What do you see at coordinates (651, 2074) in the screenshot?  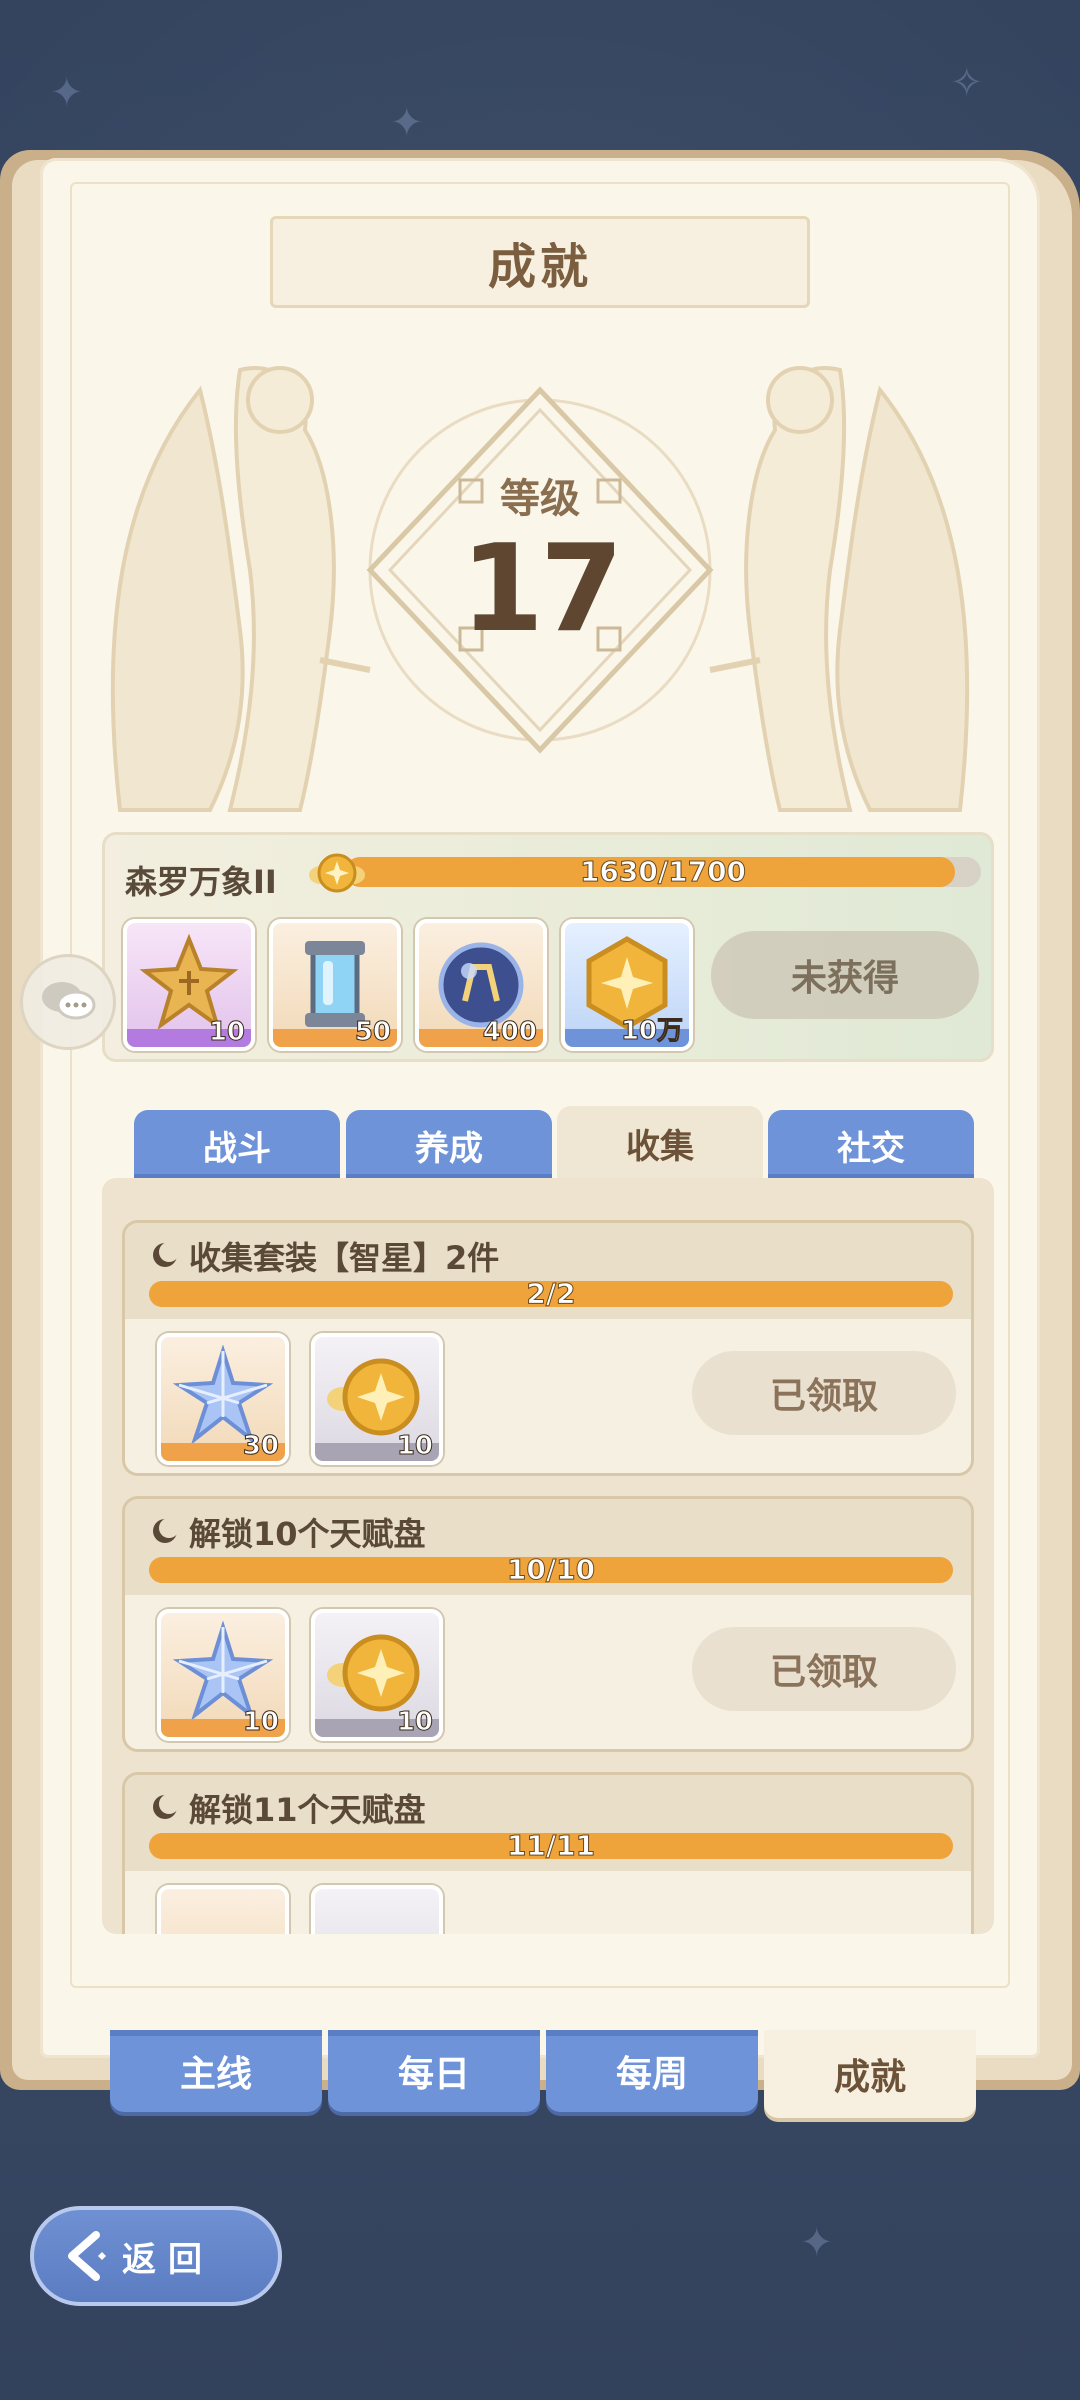 I see `tab-label: 每周` at bounding box center [651, 2074].